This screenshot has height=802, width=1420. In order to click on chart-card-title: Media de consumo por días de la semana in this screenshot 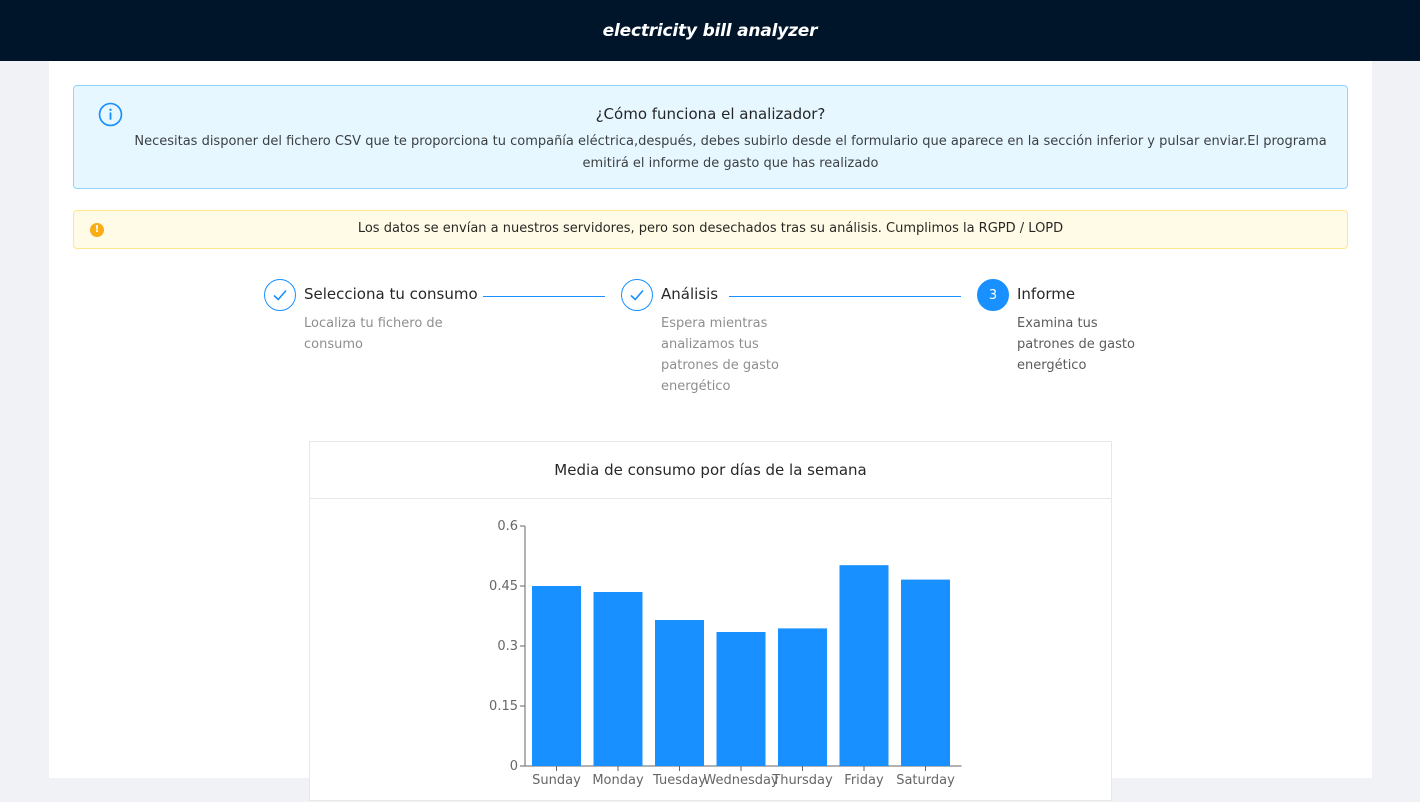, I will do `click(710, 470)`.